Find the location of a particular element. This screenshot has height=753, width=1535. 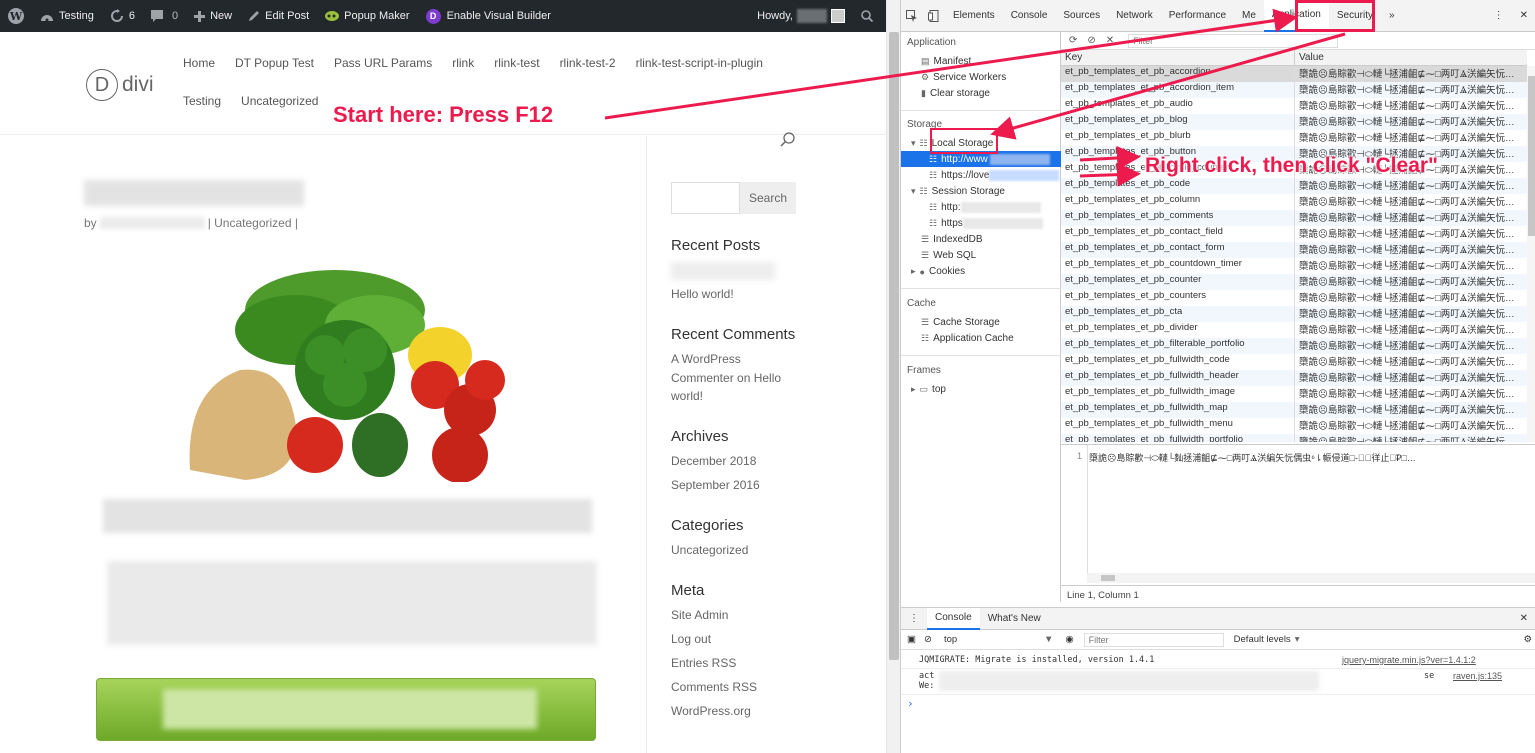

page-scrollbar is located at coordinates (893, 376).